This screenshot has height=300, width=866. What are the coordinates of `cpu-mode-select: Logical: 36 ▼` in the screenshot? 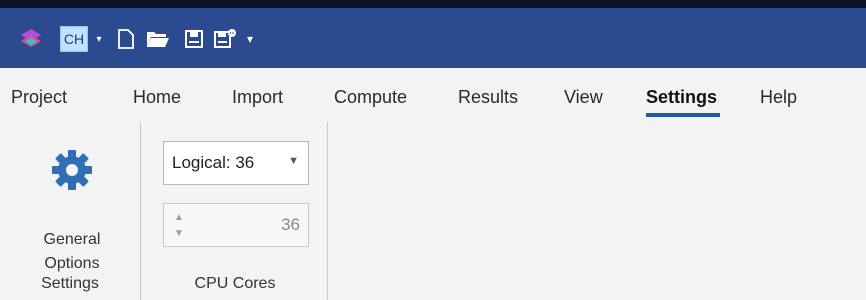 It's located at (236, 163).